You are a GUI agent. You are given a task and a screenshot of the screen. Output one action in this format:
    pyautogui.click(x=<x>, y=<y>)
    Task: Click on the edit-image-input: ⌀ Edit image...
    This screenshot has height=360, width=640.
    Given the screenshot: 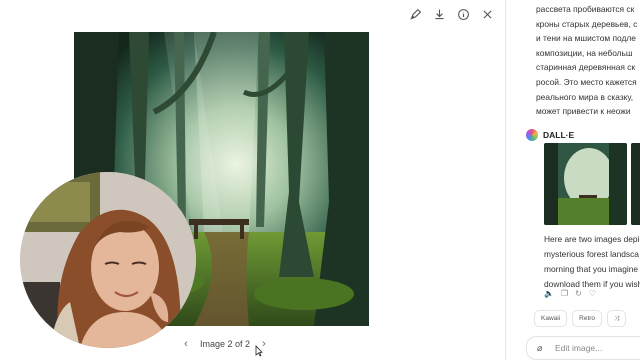 What is the action you would take?
    pyautogui.click(x=583, y=348)
    